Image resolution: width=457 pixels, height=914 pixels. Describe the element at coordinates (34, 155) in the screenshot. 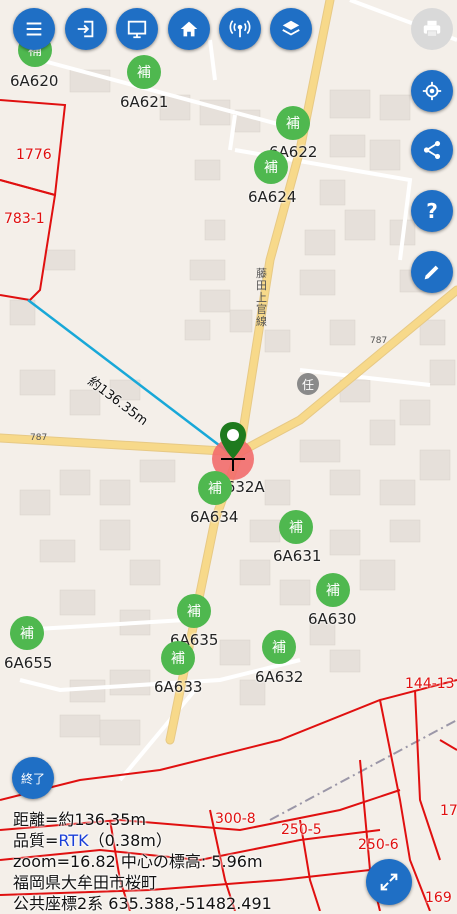

I see `parcel-label: 1776` at that location.